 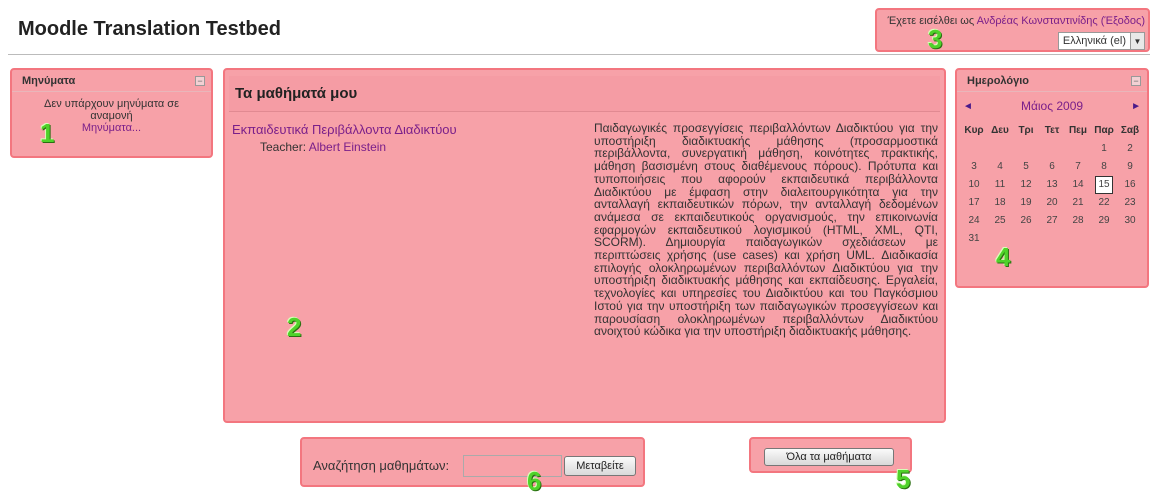 What do you see at coordinates (935, 39) in the screenshot?
I see `annotation-marker-3: 3` at bounding box center [935, 39].